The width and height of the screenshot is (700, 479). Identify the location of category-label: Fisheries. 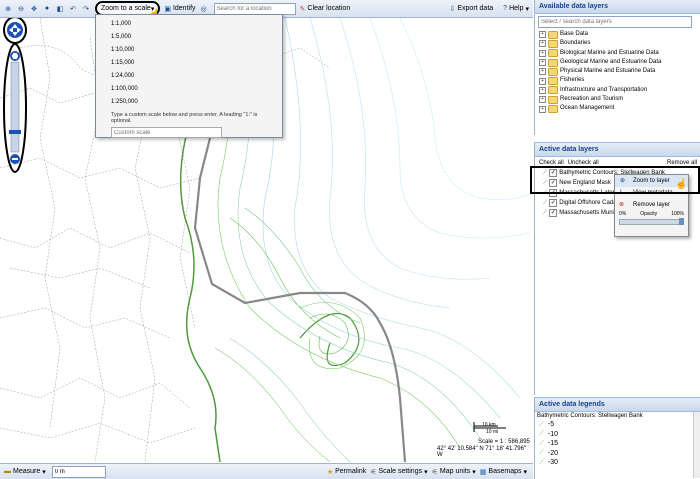
(572, 80).